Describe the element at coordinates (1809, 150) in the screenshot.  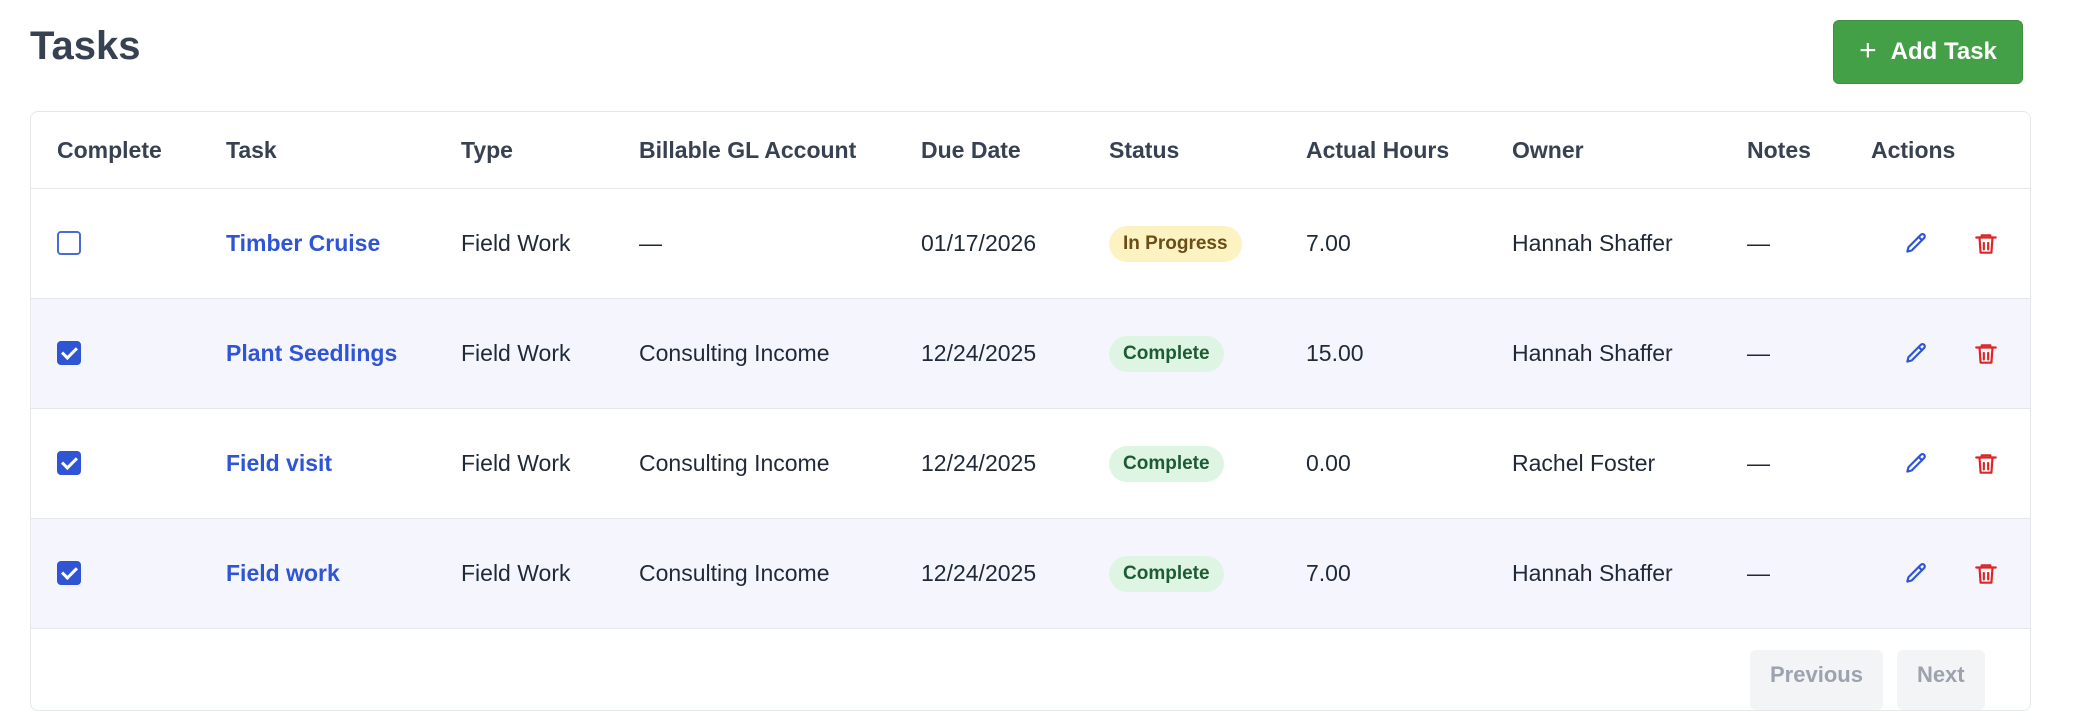
I see `col-header-notes: Notes` at that location.